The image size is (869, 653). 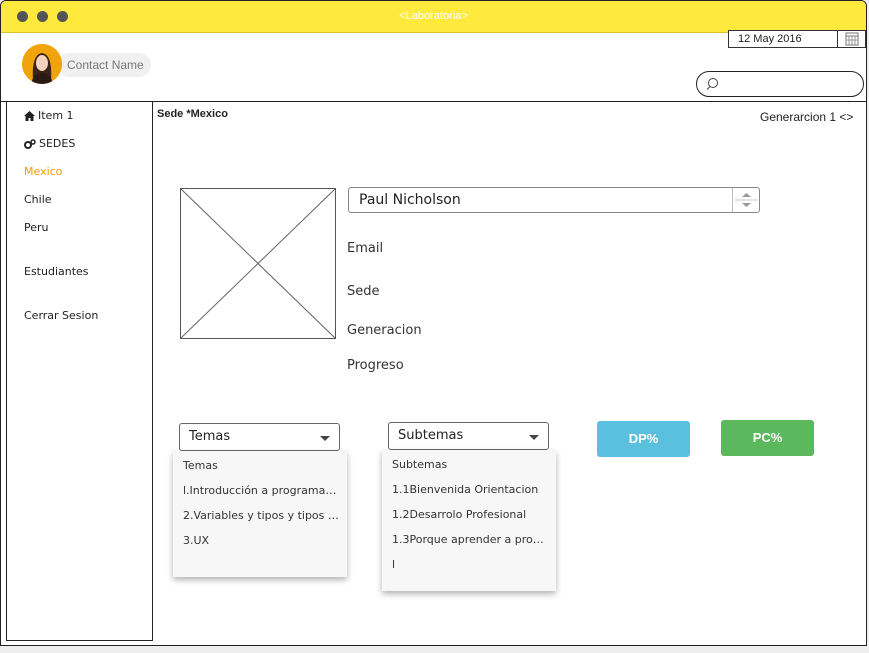 What do you see at coordinates (56, 115) in the screenshot?
I see `sidebar-item-label: Item 1` at bounding box center [56, 115].